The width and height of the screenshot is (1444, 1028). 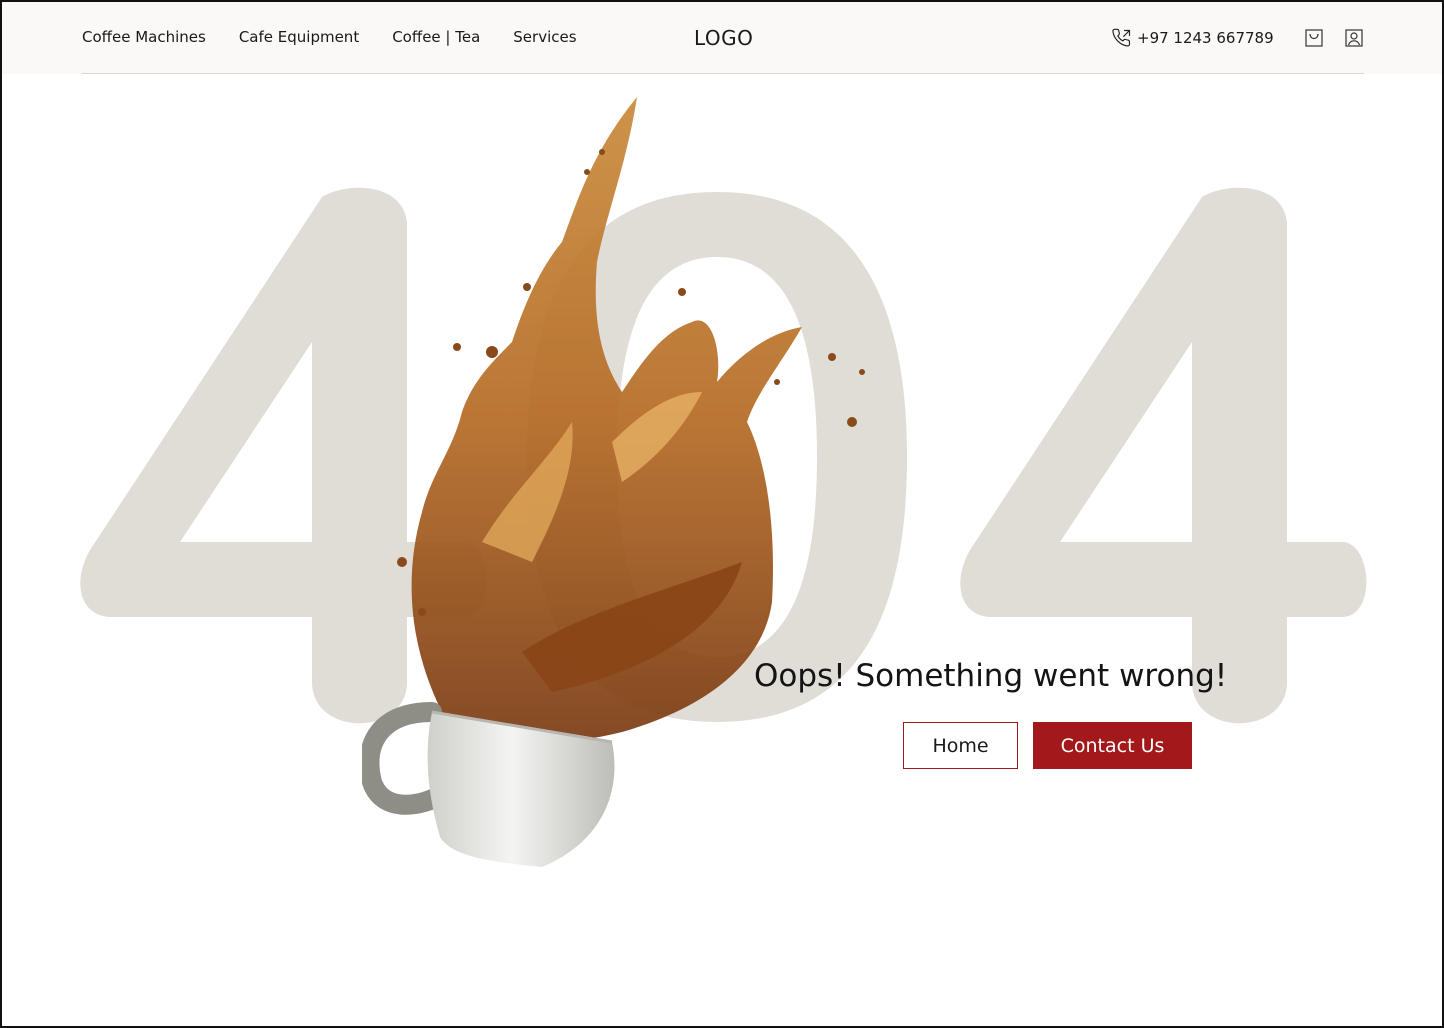 I want to click on phone-icon, so click(x=1121, y=37).